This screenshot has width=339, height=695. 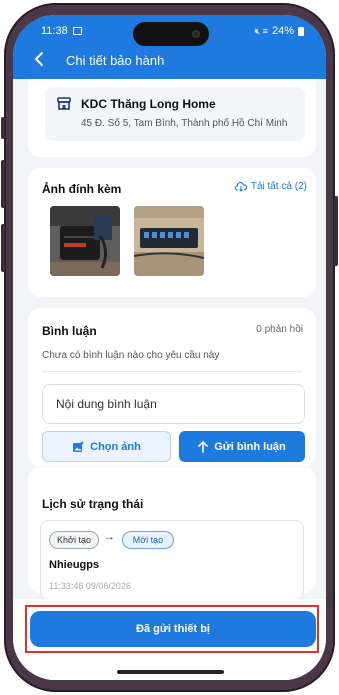 What do you see at coordinates (250, 446) in the screenshot?
I see `send-comment-label: Gửi bình luận` at bounding box center [250, 446].